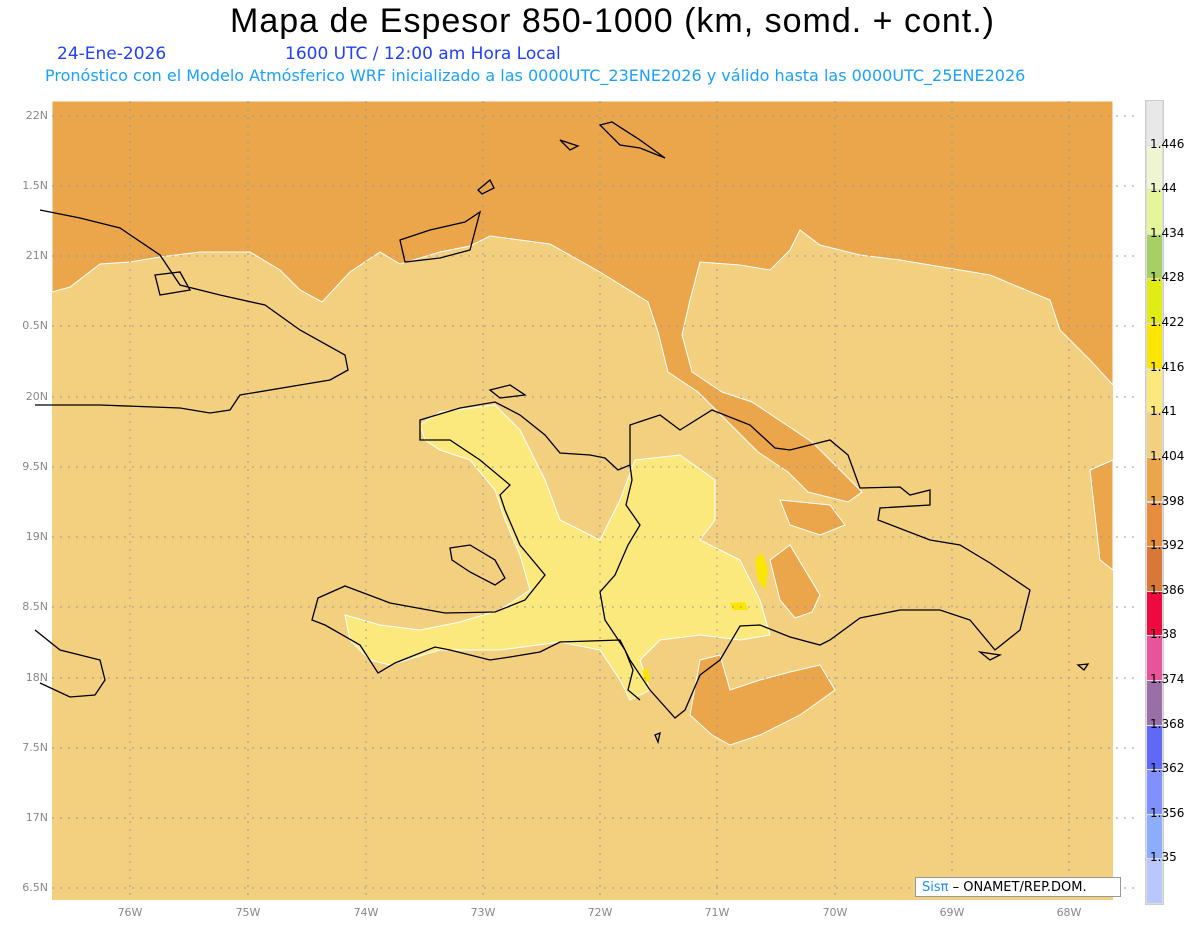  What do you see at coordinates (35, 185) in the screenshot?
I see `lat-label: 1.5N` at bounding box center [35, 185].